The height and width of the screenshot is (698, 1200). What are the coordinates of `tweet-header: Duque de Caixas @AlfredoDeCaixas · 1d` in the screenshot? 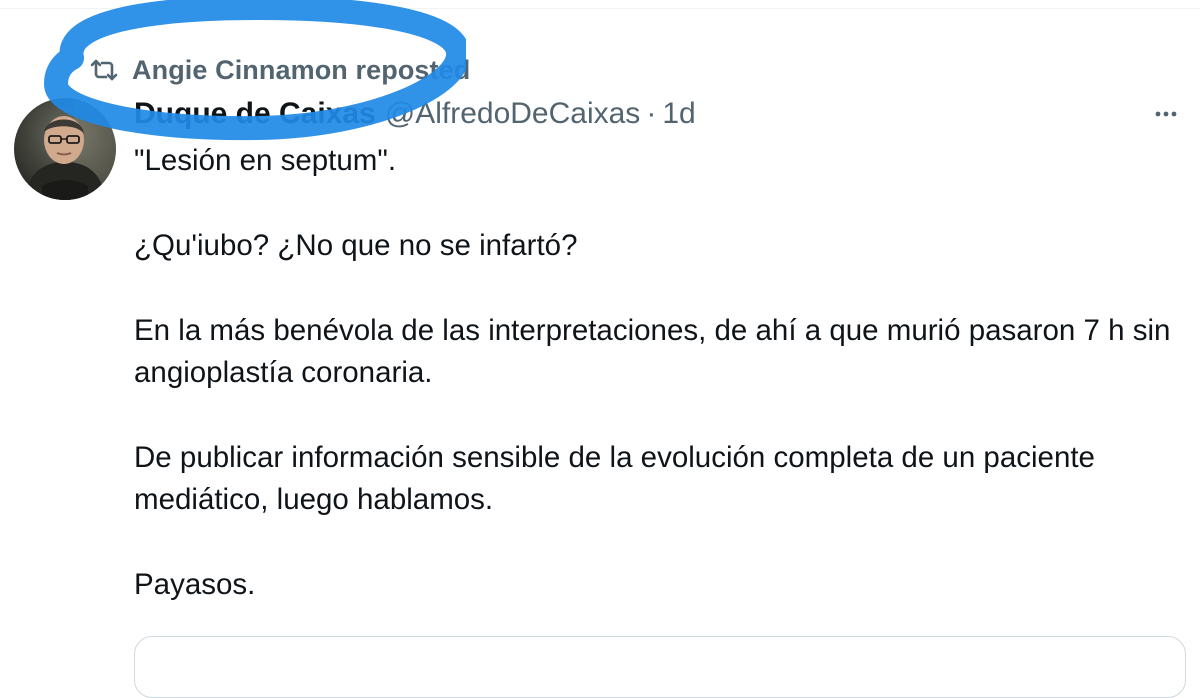 It's located at (415, 114).